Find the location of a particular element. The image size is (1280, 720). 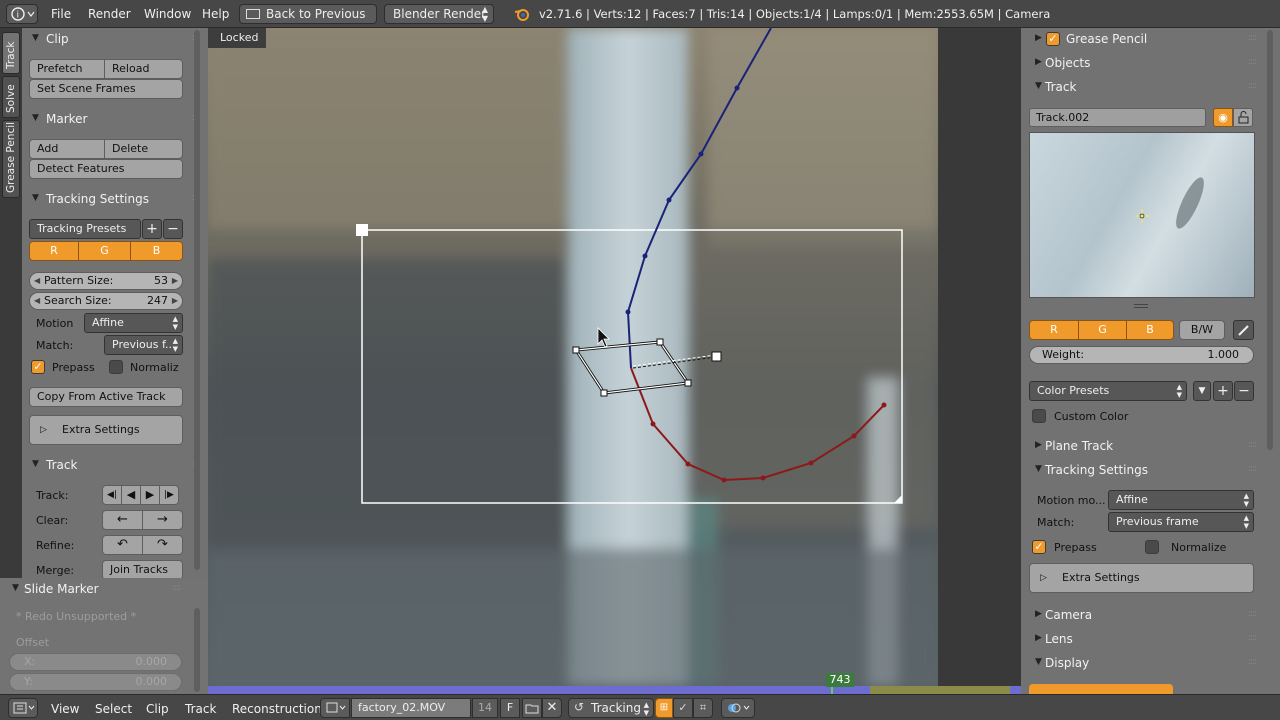

fake-user-toggle: F is located at coordinates (510, 708).